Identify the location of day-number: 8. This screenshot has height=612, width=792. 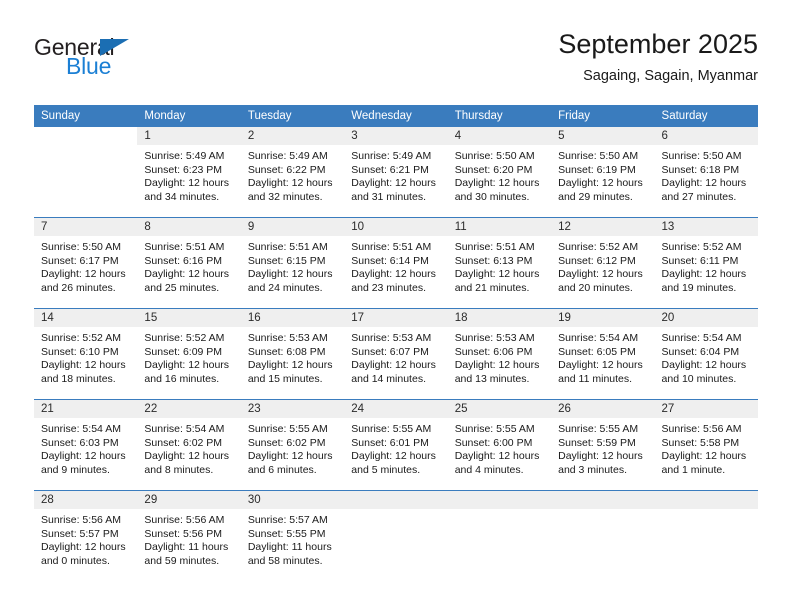
(189, 227).